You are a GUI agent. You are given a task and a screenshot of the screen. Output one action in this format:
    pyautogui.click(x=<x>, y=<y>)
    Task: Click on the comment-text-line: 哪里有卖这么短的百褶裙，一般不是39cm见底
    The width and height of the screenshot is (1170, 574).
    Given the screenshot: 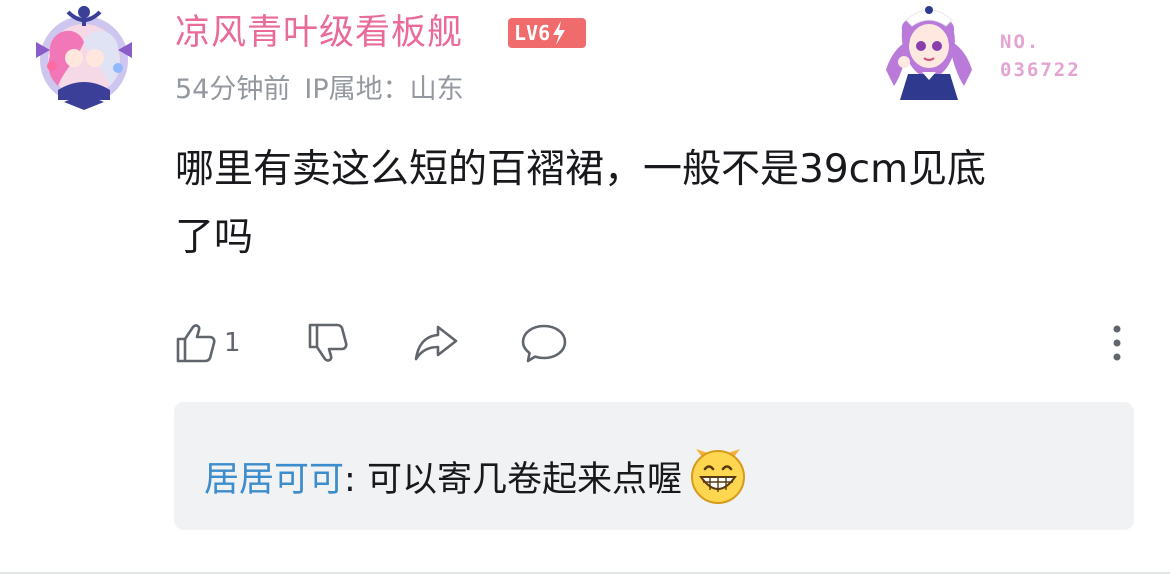 What is the action you would take?
    pyautogui.click(x=581, y=169)
    